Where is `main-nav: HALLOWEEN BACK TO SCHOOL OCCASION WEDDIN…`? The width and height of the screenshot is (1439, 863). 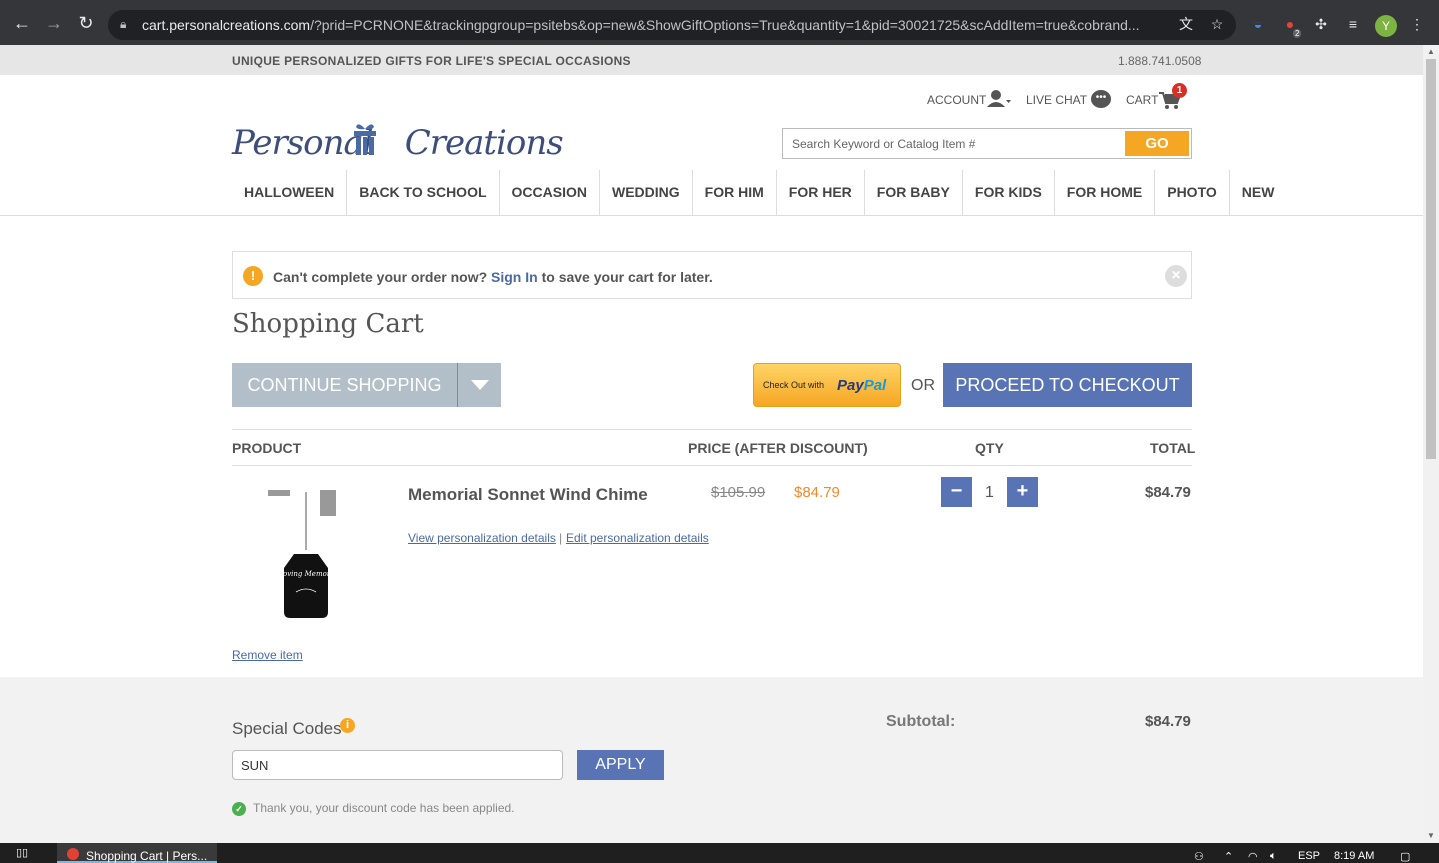 main-nav: HALLOWEEN BACK TO SCHOOL OCCASION WEDDIN… is located at coordinates (759, 192).